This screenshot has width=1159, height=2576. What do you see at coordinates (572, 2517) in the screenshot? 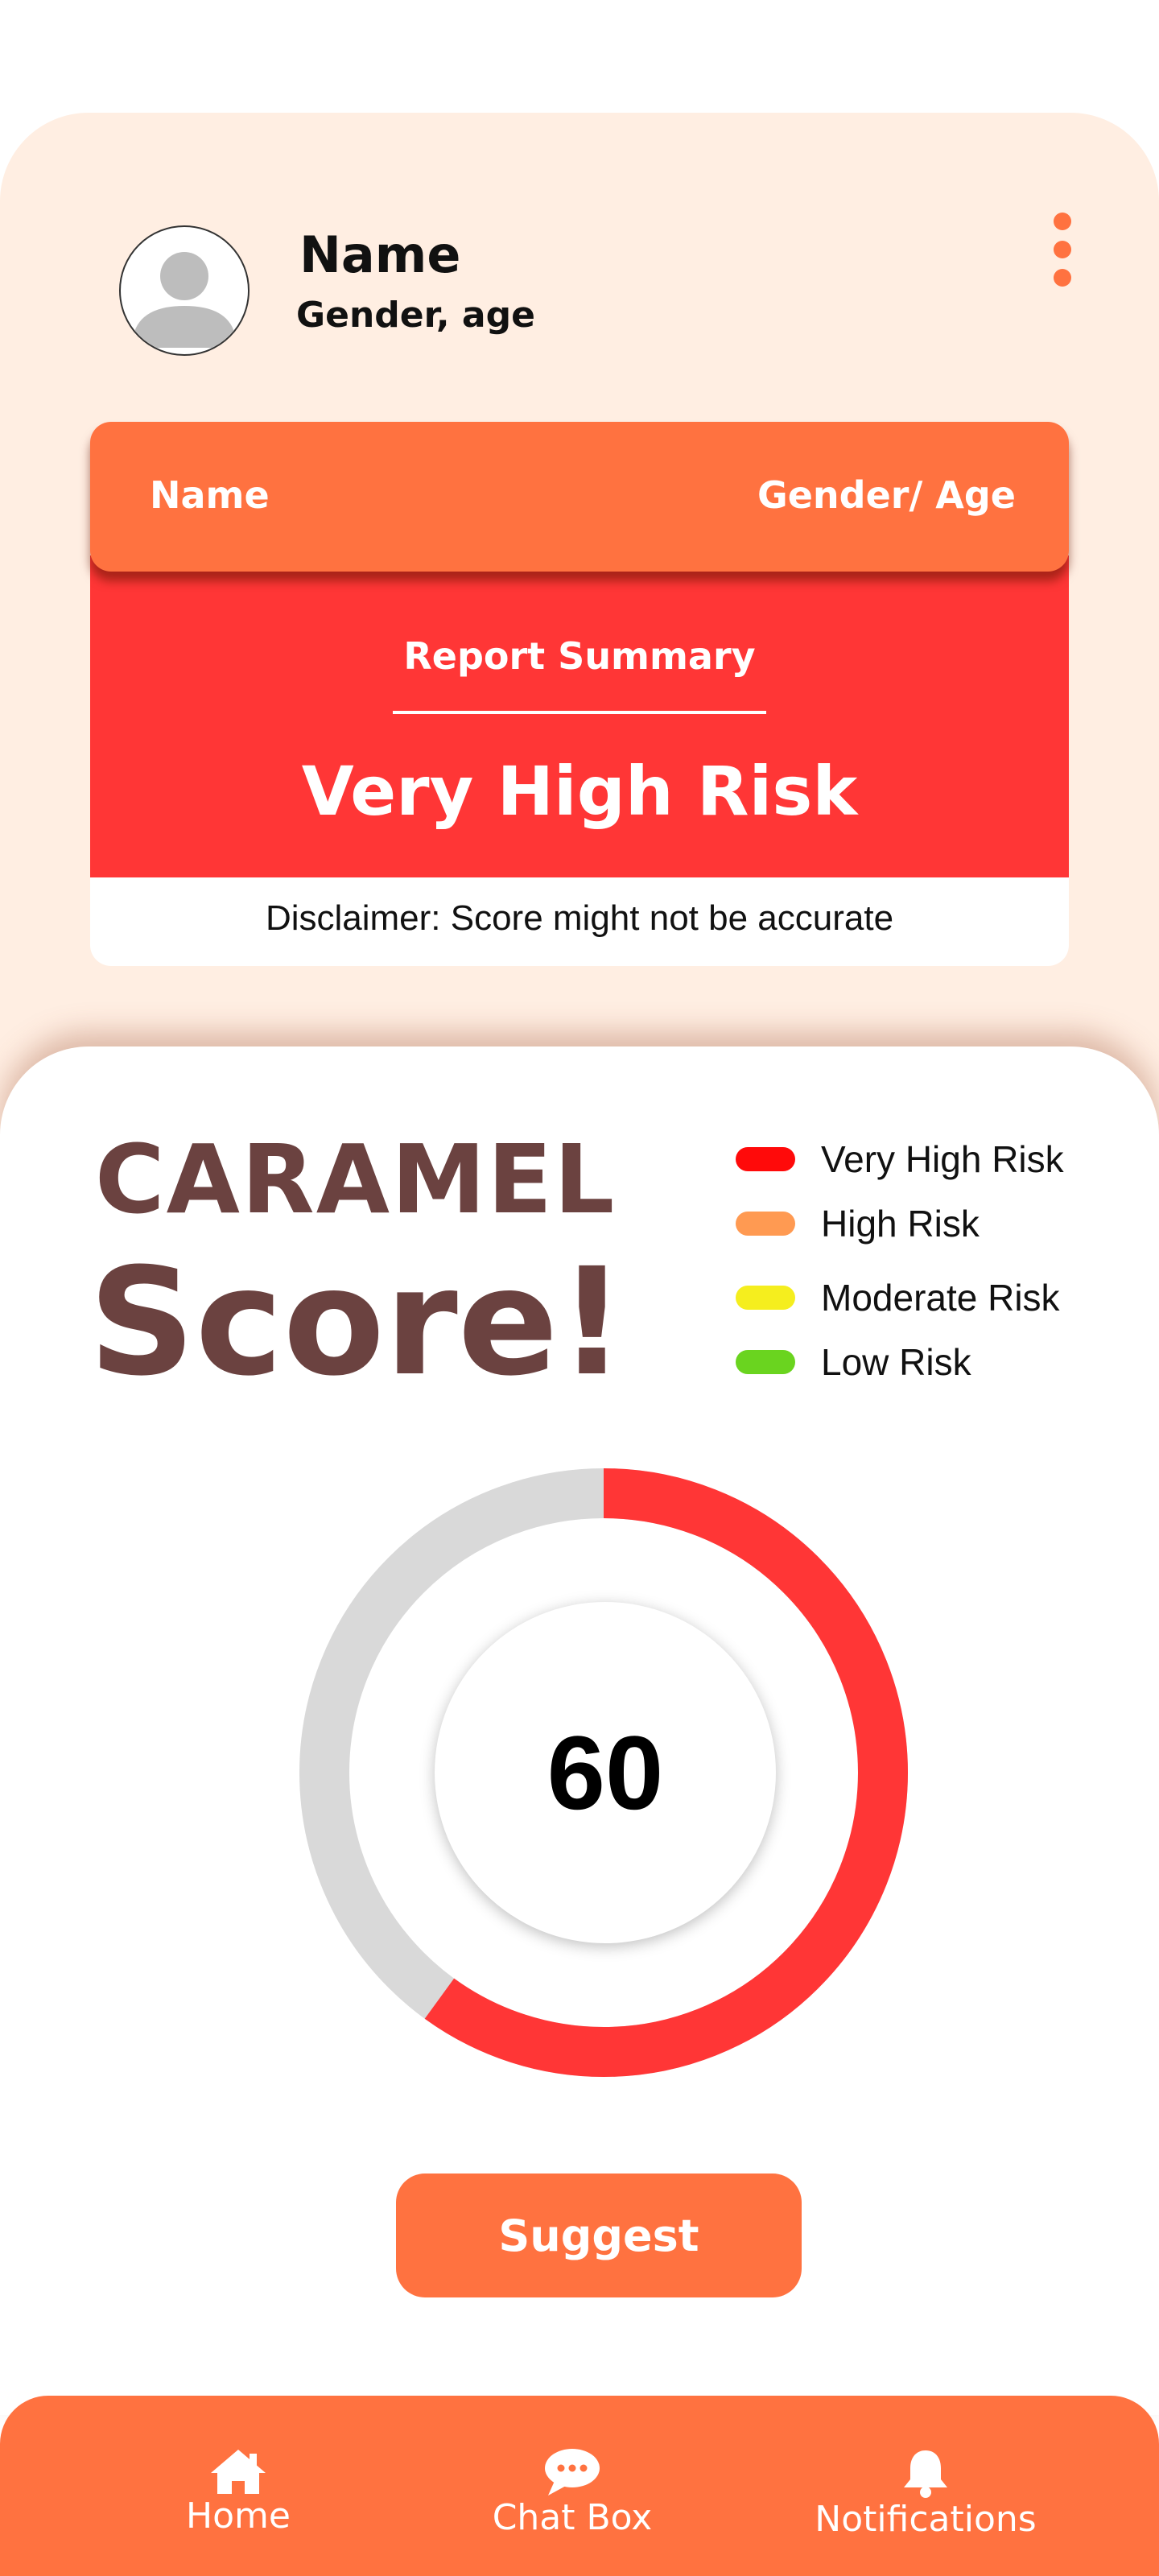
I see `nav-label: Chat Box` at bounding box center [572, 2517].